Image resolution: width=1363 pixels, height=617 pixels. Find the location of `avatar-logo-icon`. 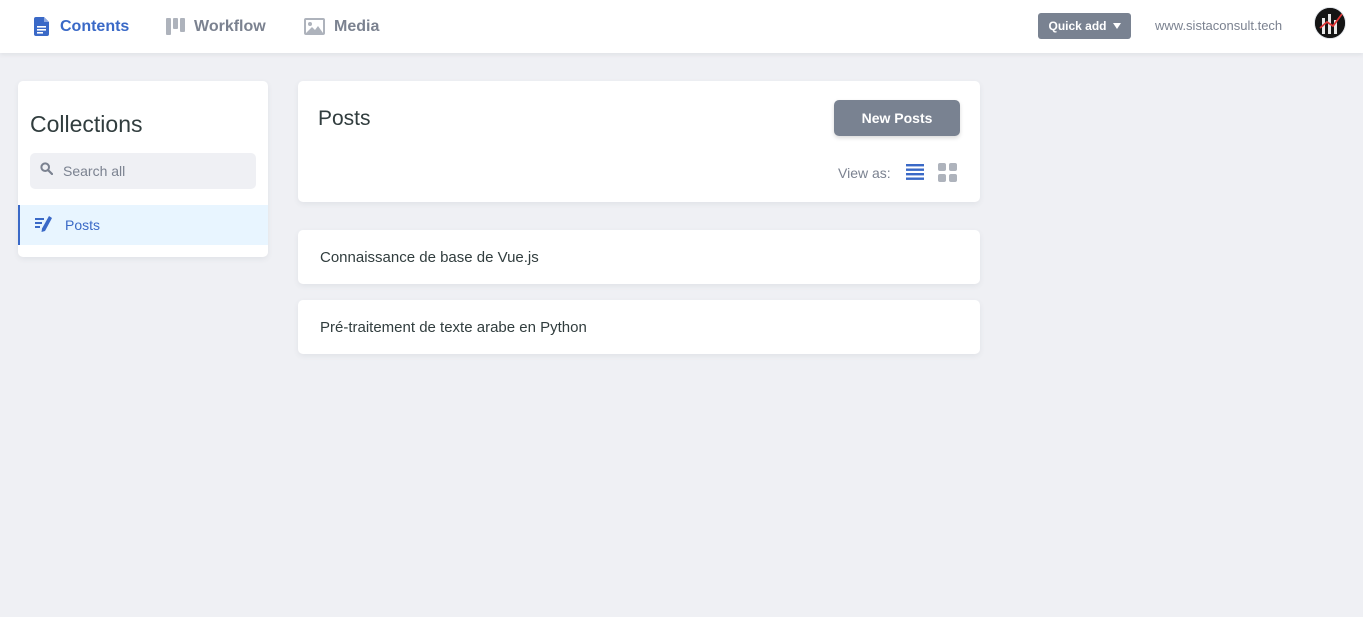

avatar-logo-icon is located at coordinates (1330, 23).